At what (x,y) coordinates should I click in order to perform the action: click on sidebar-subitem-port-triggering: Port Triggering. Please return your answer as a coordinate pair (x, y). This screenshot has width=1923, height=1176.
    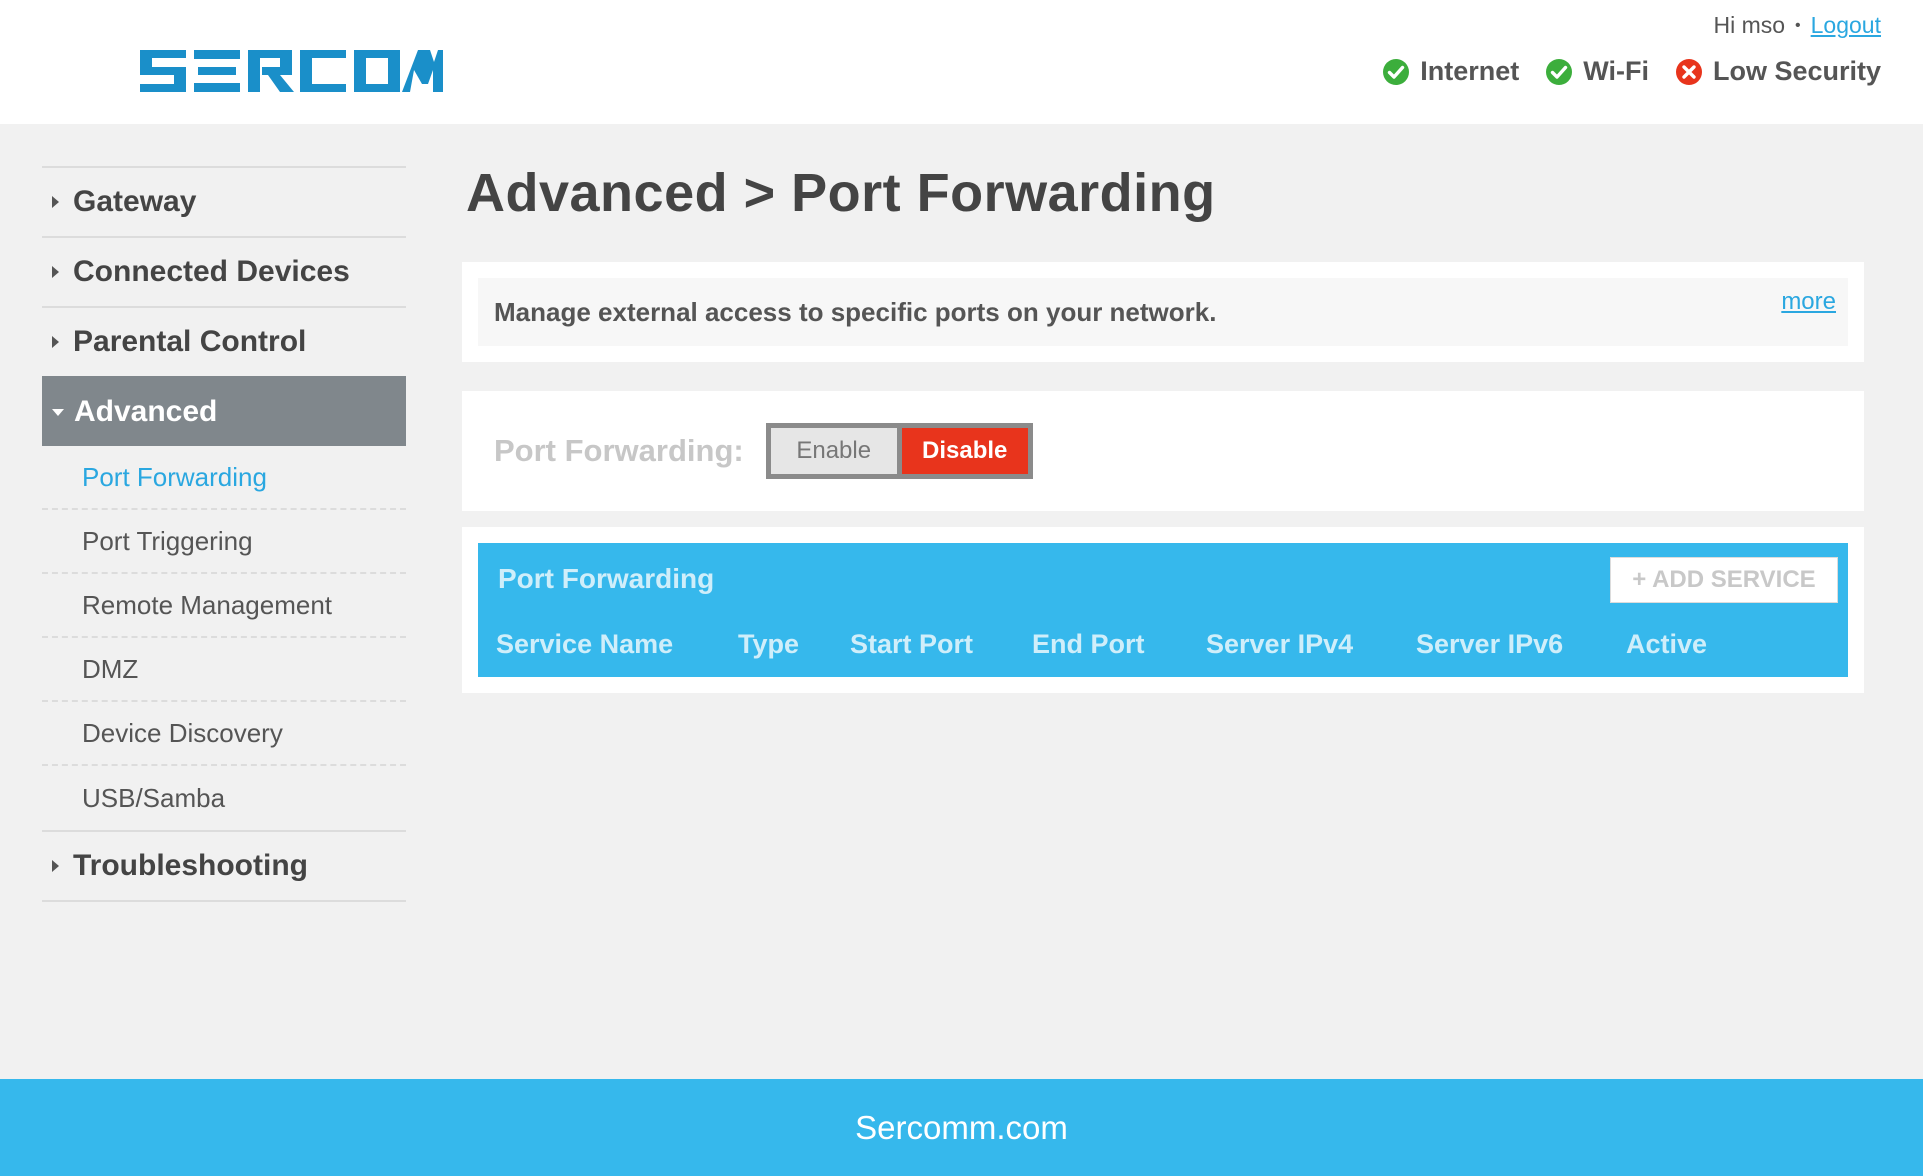
    Looking at the image, I should click on (224, 542).